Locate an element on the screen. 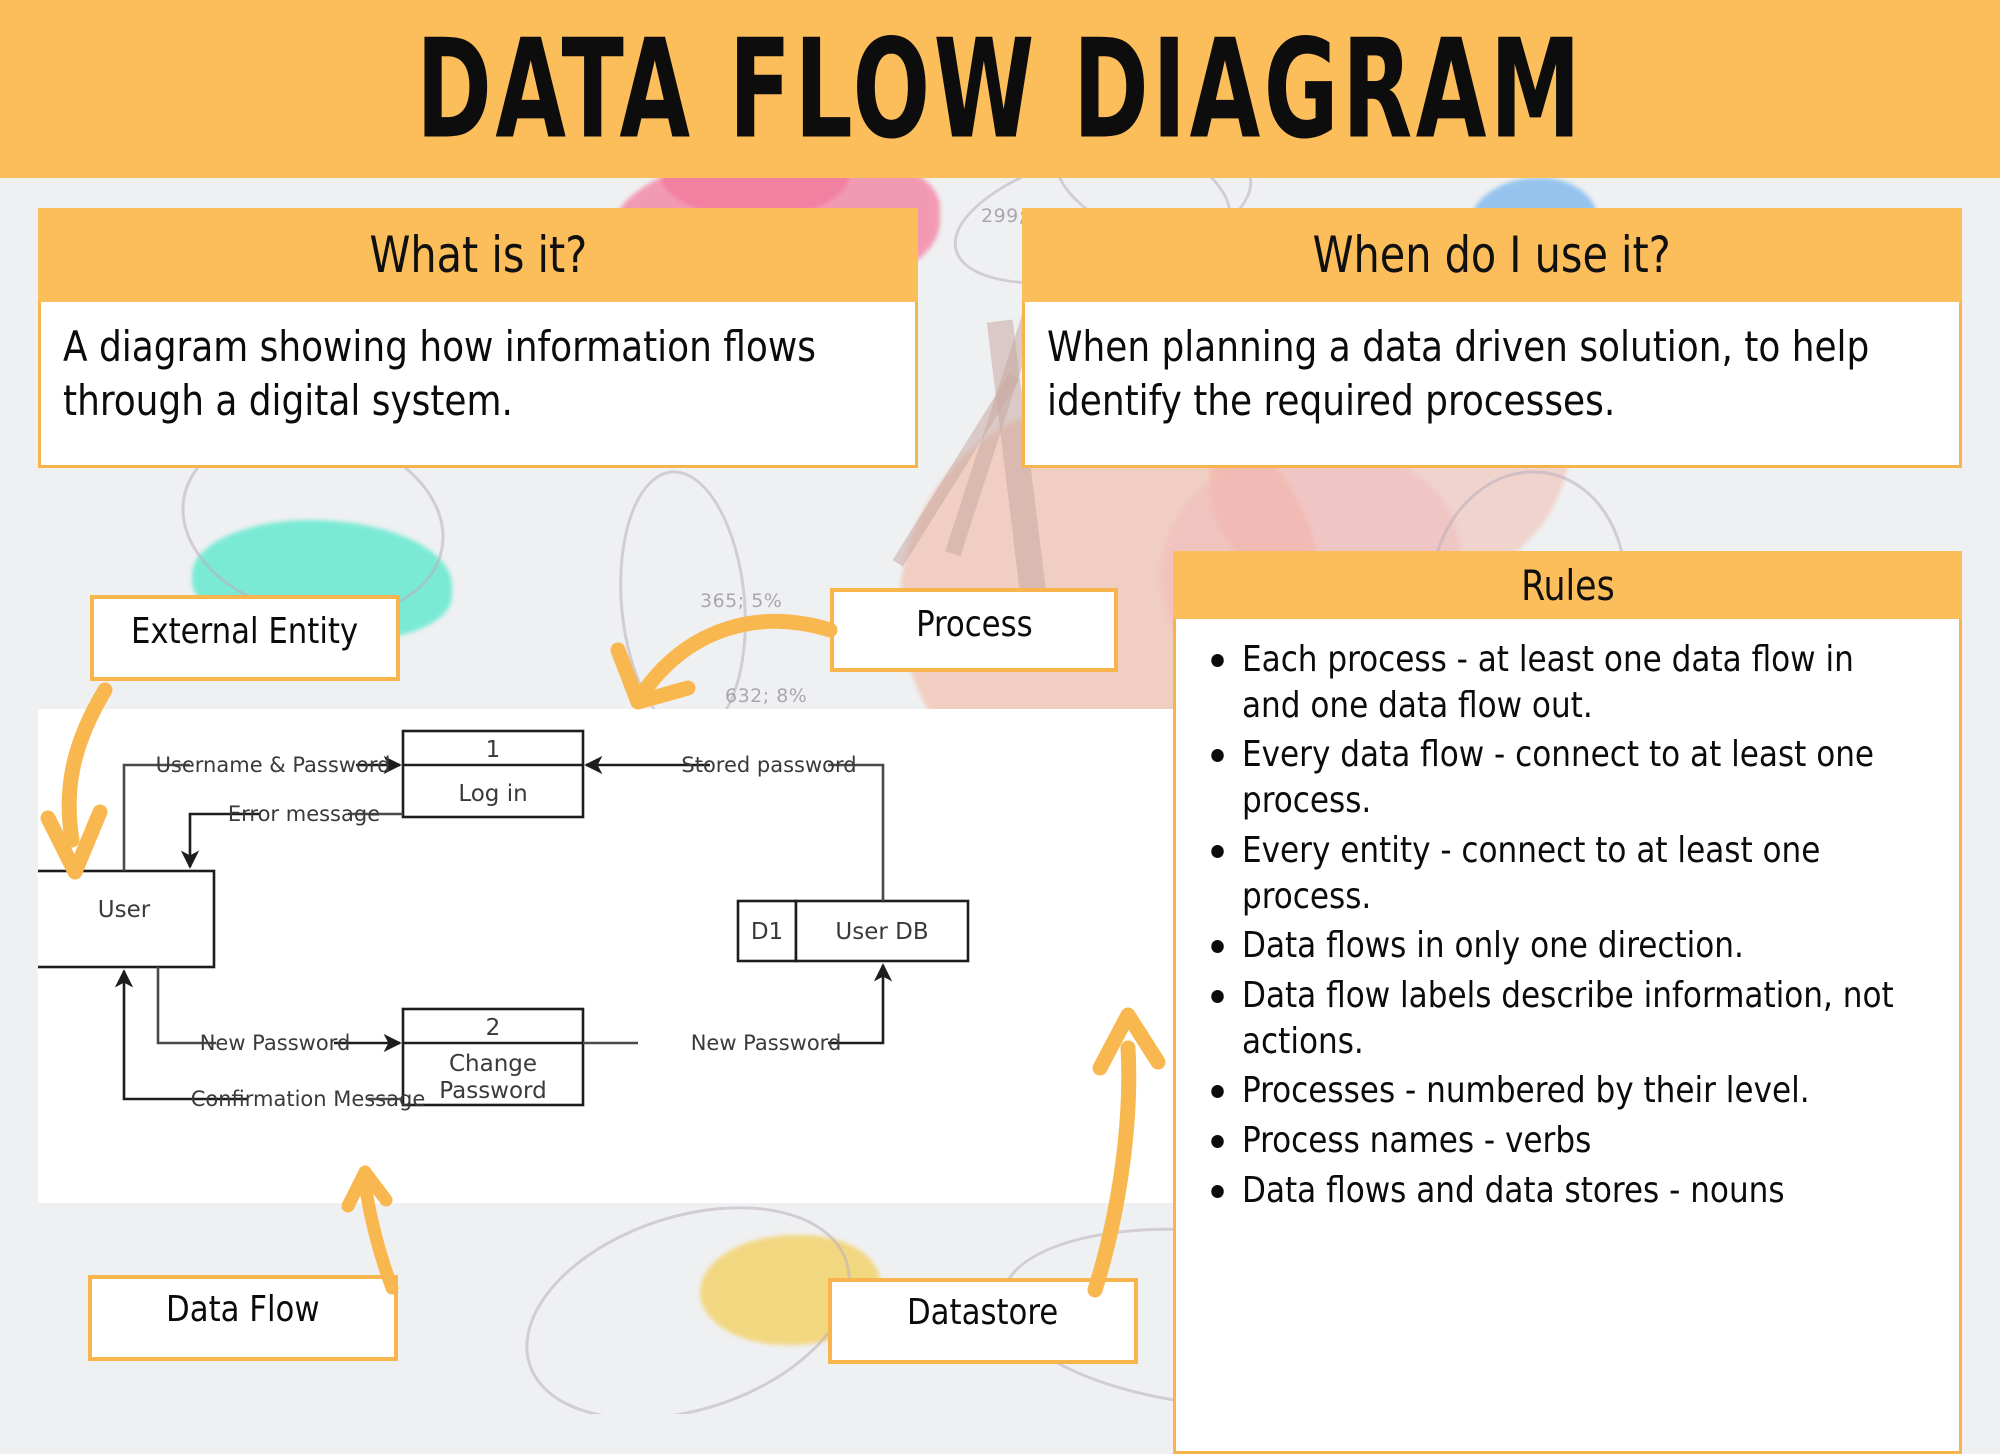 This screenshot has width=2000, height=1454. callout-datastore: Datastore is located at coordinates (983, 1321).